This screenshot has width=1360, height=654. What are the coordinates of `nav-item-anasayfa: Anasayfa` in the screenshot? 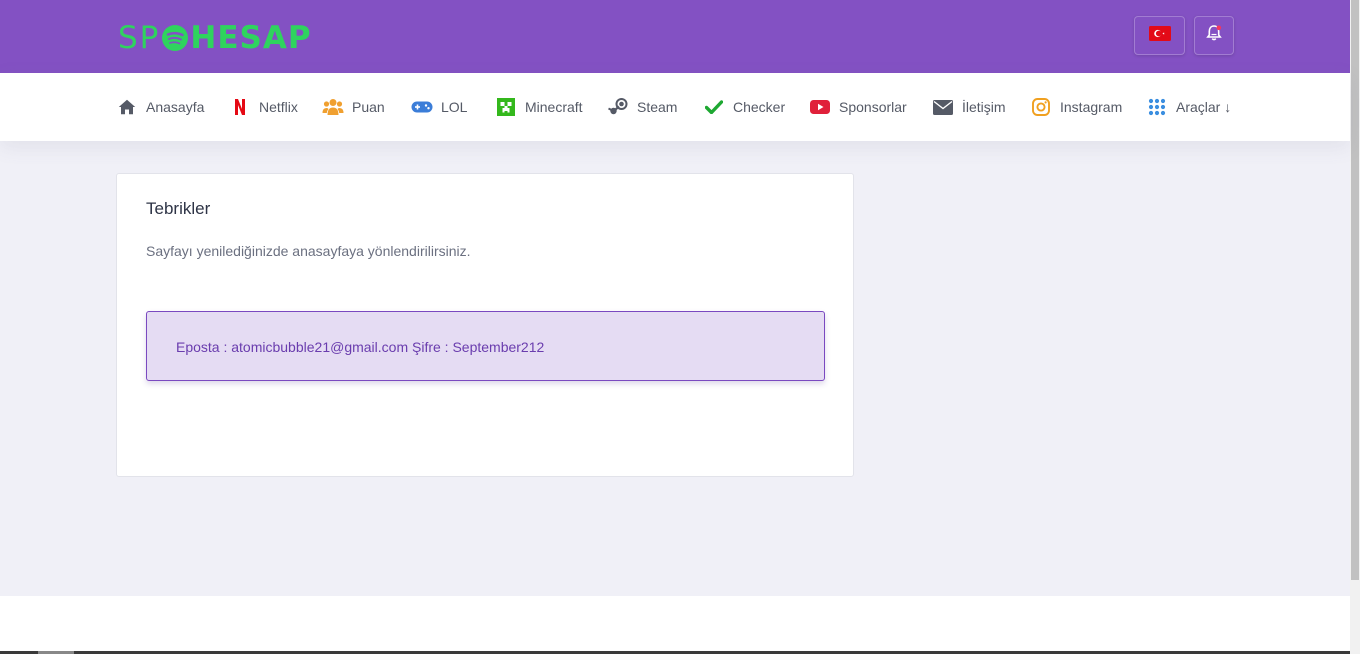 It's located at (160, 107).